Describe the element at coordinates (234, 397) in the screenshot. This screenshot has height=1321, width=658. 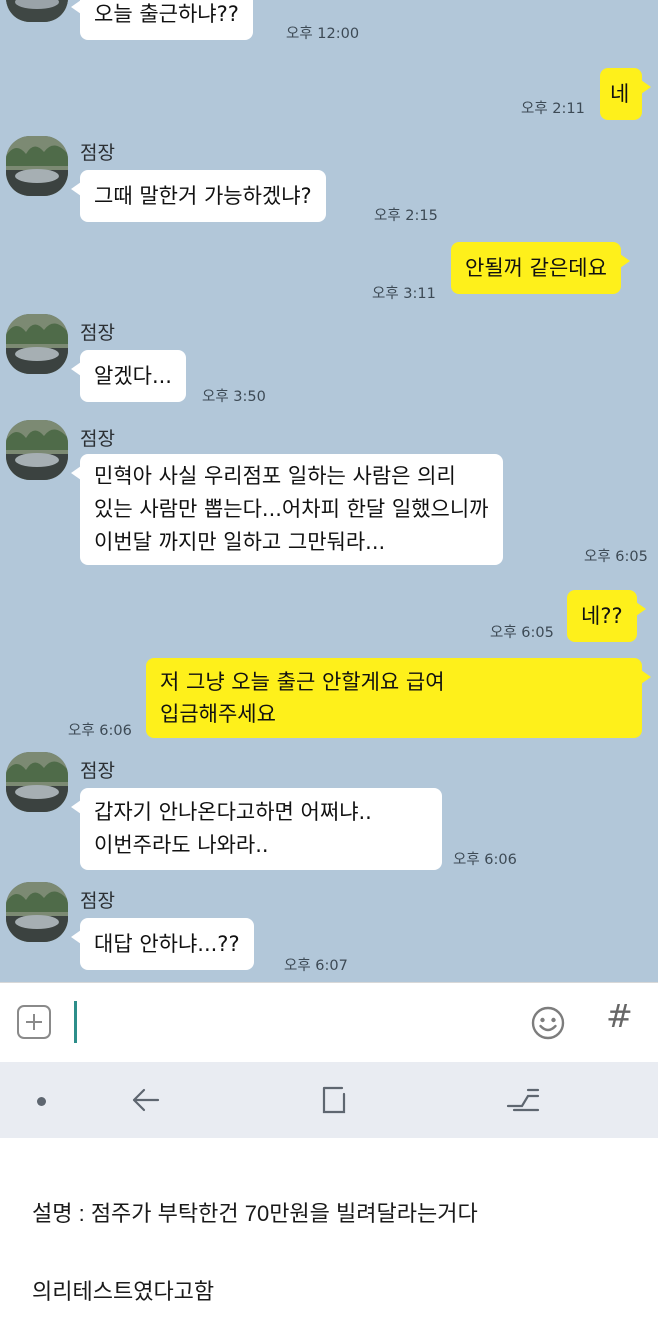
I see `message-time: 오후 3:50` at that location.